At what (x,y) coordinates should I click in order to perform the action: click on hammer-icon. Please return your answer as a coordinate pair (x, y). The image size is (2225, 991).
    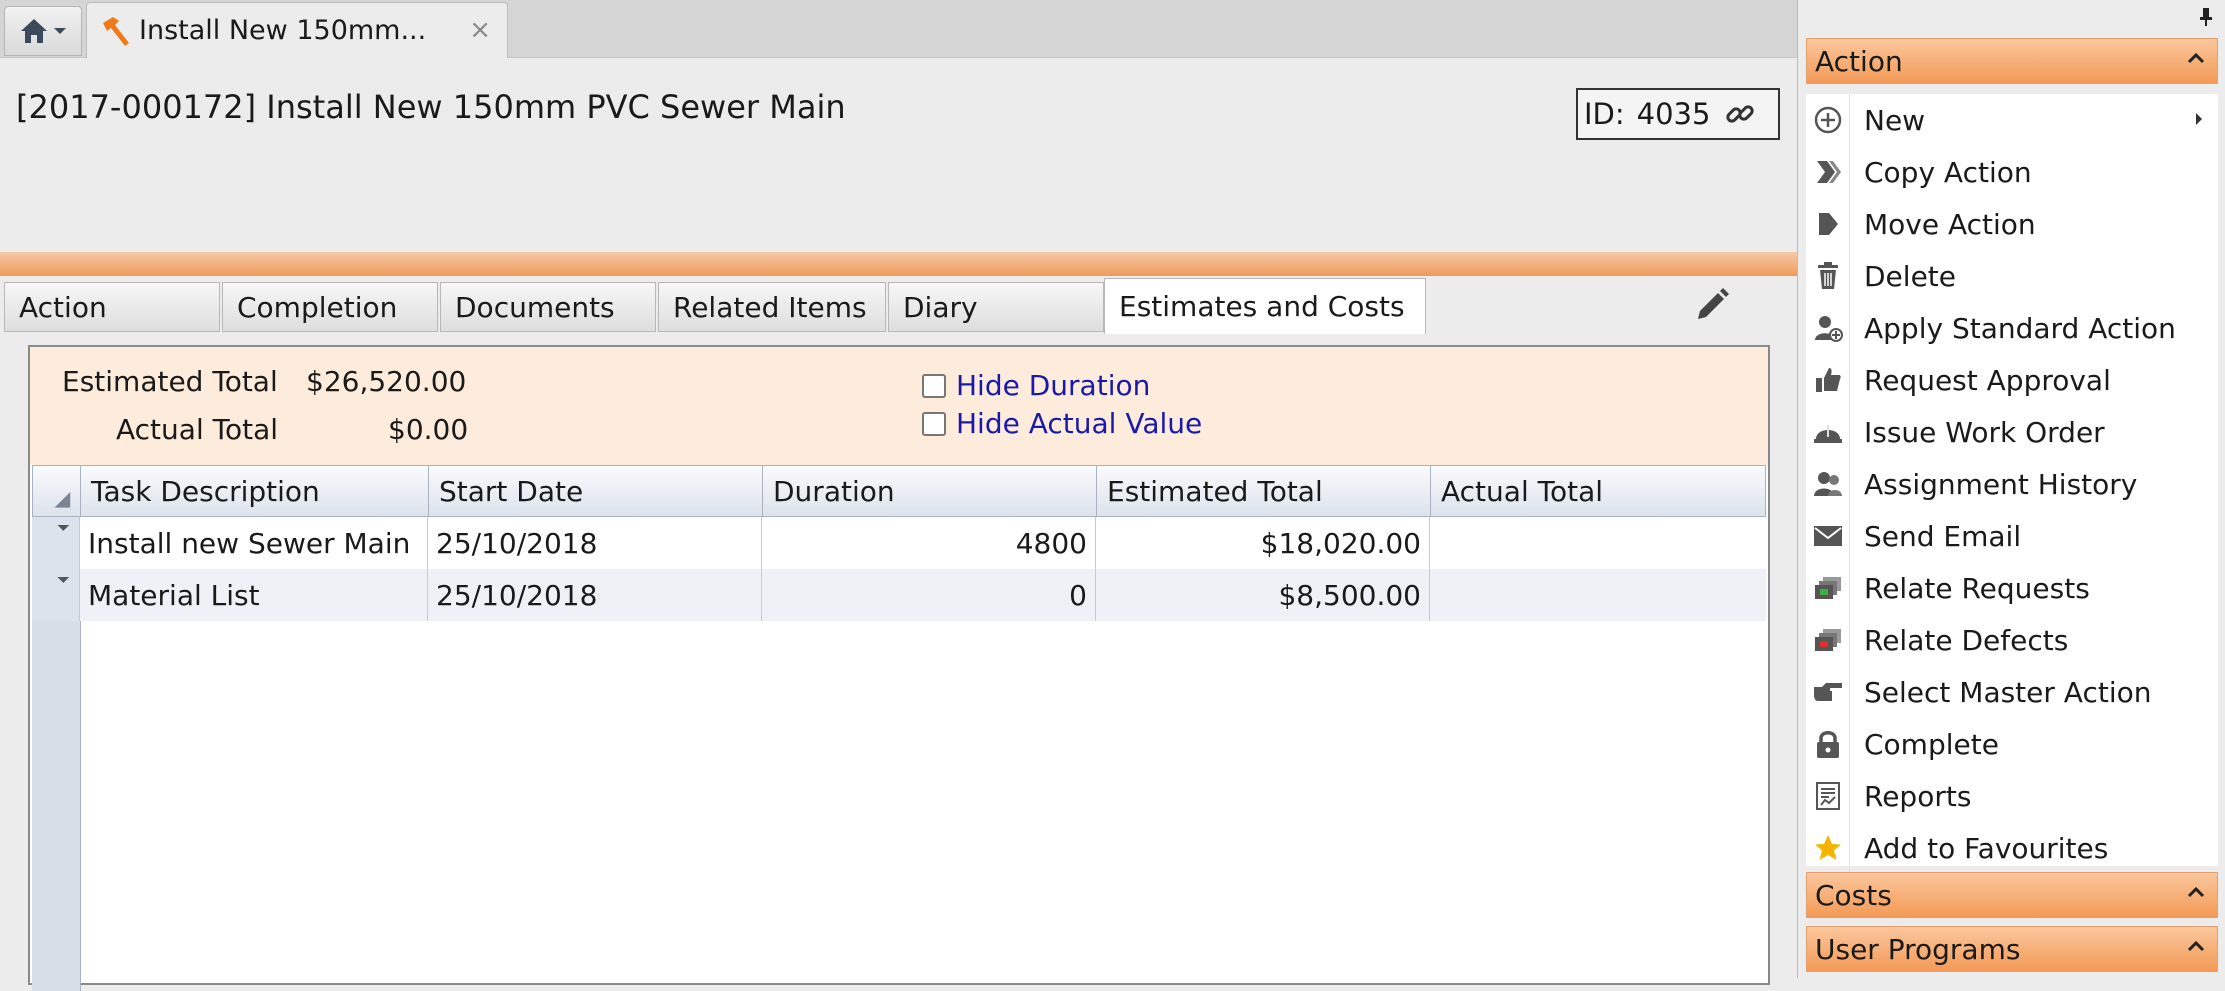
    Looking at the image, I should click on (116, 31).